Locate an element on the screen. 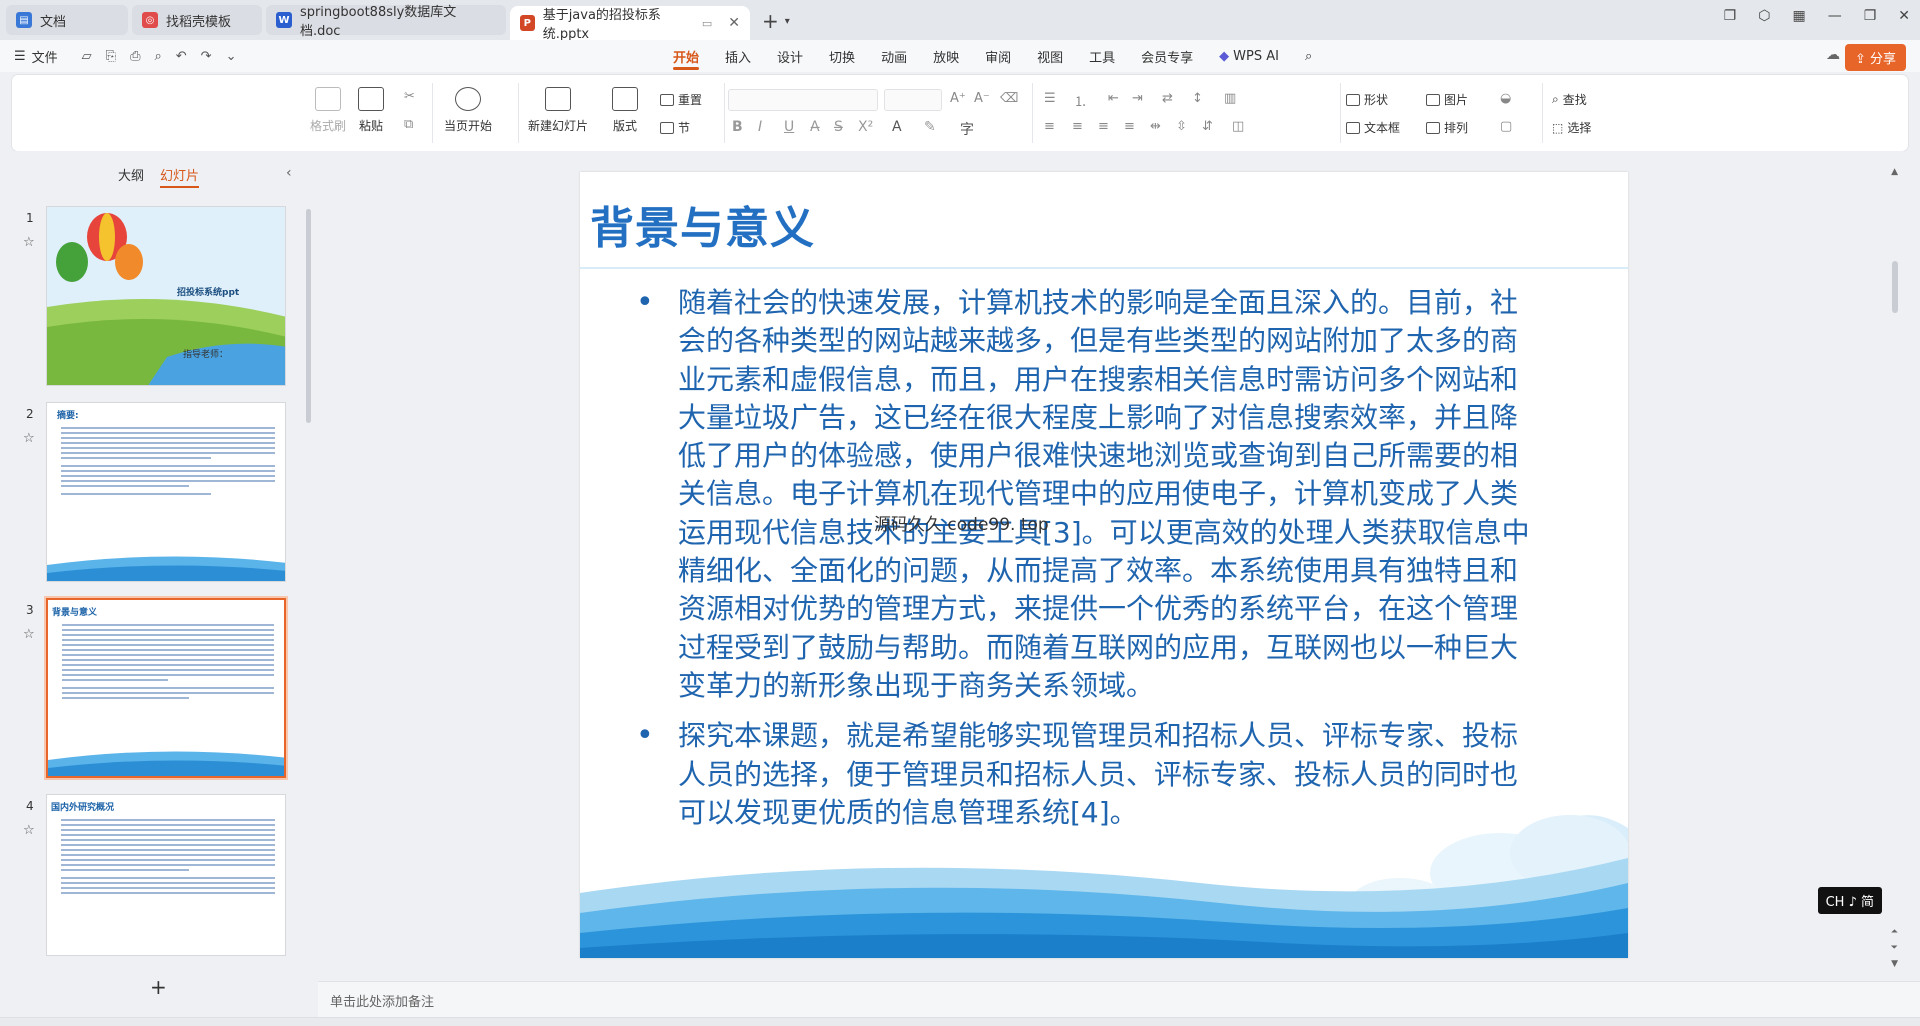 This screenshot has height=1026, width=1920. notes-pane: 单击此处添加备注 is located at coordinates (1119, 999).